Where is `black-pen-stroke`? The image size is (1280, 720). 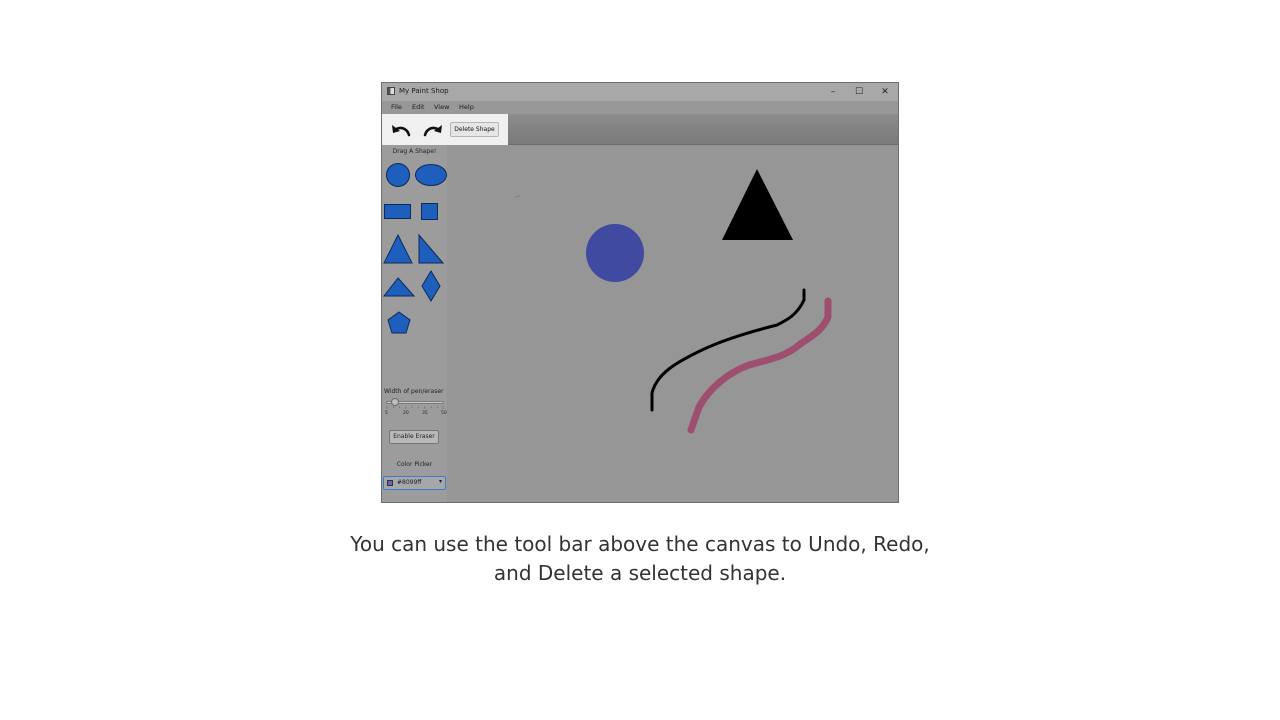
black-pen-stroke is located at coordinates (728, 350).